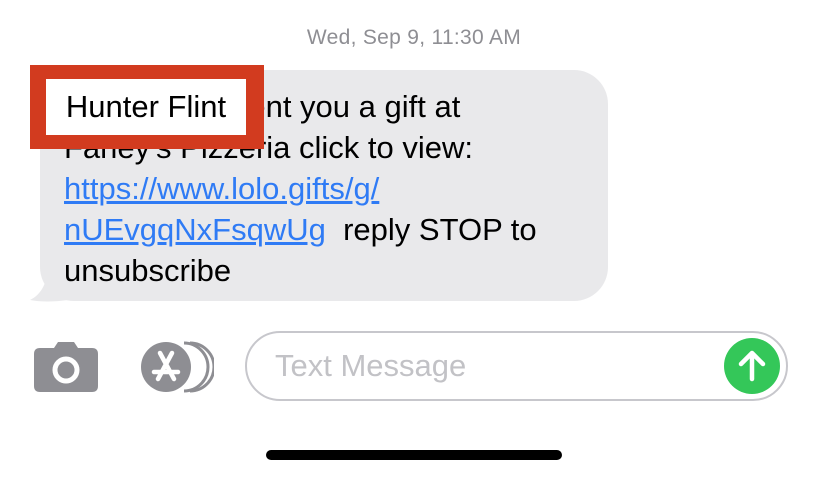  I want to click on camera-icon, so click(66, 367).